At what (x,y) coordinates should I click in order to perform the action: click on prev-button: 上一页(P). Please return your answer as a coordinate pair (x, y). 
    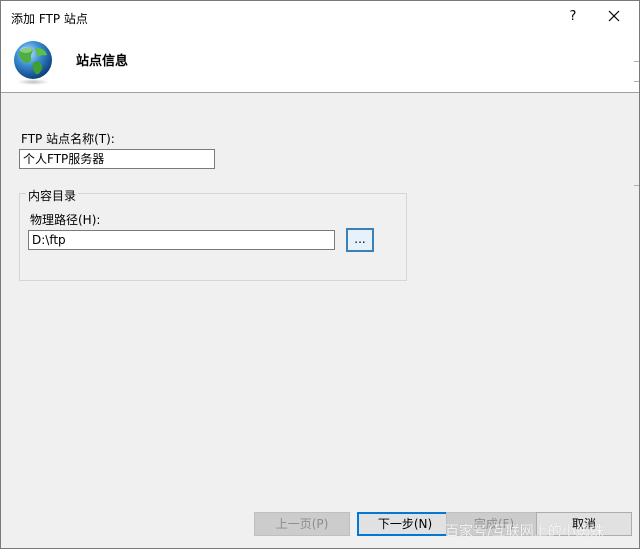
    Looking at the image, I should click on (302, 524).